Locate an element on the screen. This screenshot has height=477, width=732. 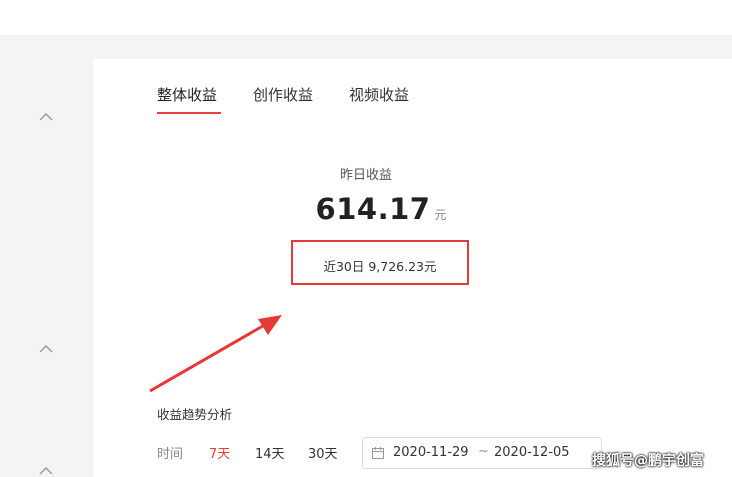
range-7-days: 7天 is located at coordinates (219, 452).